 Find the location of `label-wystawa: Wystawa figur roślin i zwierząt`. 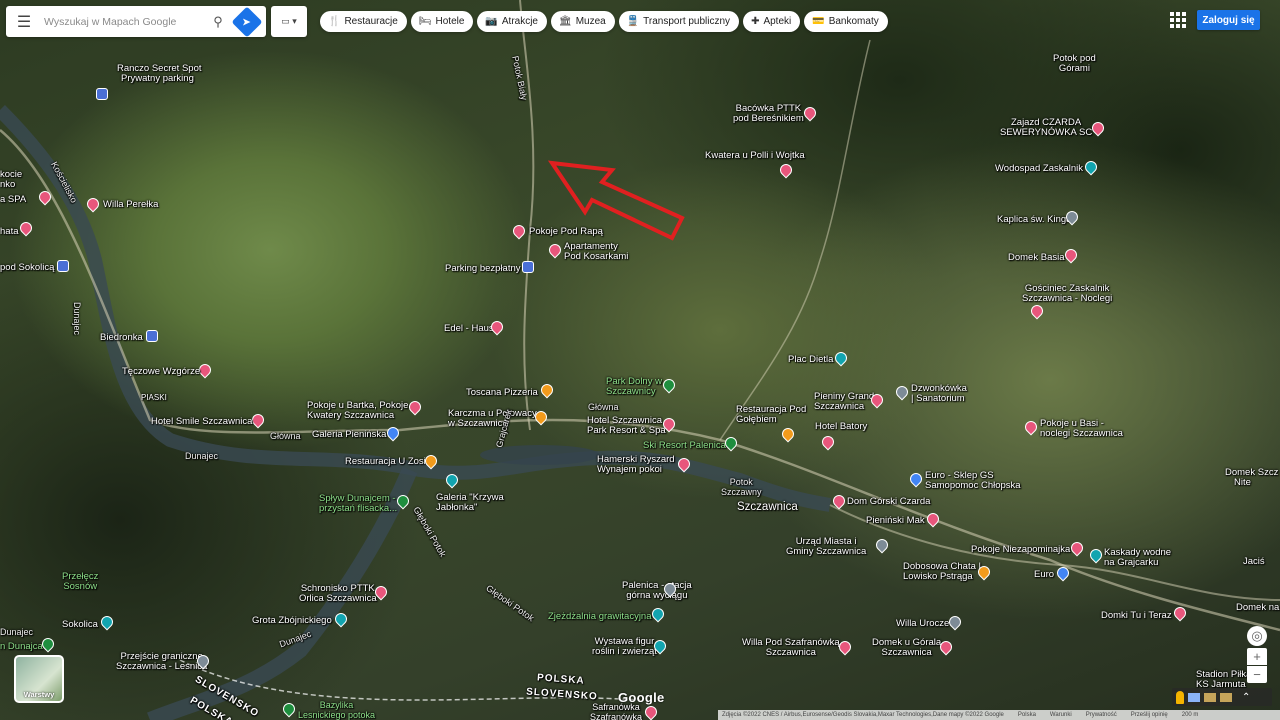

label-wystawa: Wystawa figur roślin i zwierząt is located at coordinates (624, 647).